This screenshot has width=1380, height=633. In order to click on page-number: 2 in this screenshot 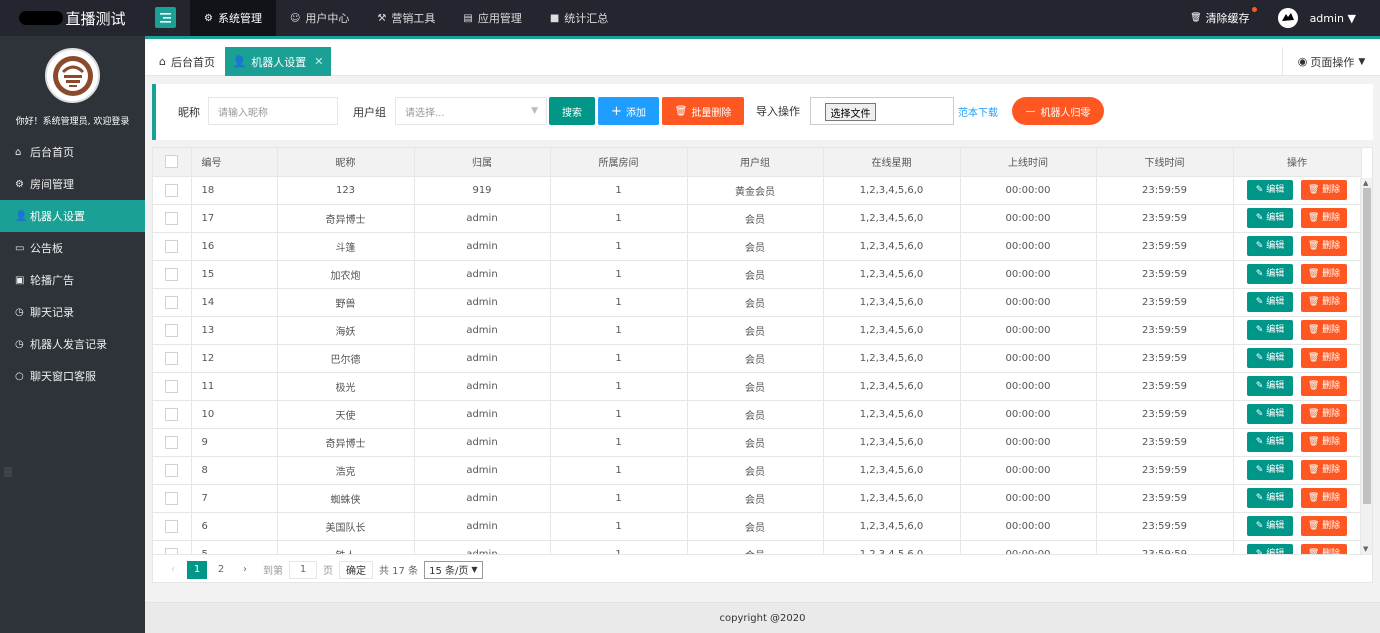, I will do `click(221, 570)`.